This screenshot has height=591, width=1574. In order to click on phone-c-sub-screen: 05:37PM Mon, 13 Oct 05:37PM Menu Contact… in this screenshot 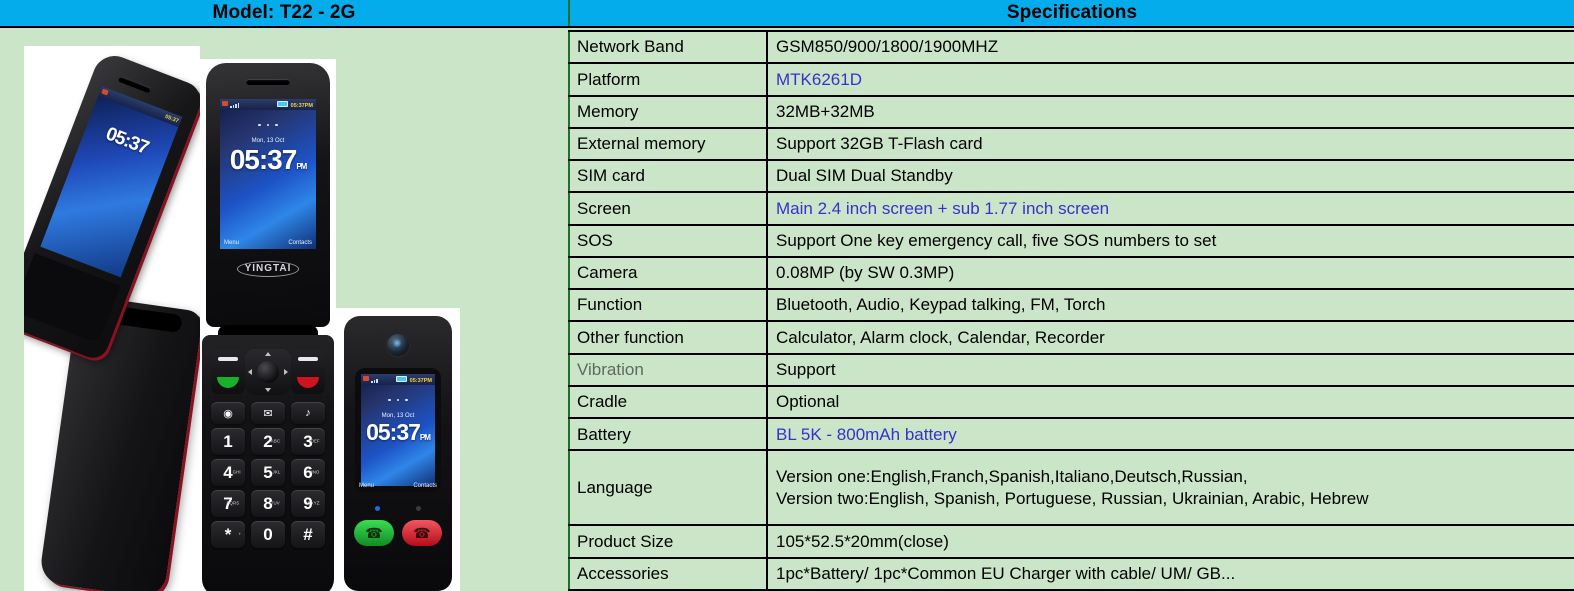, I will do `click(398, 431)`.